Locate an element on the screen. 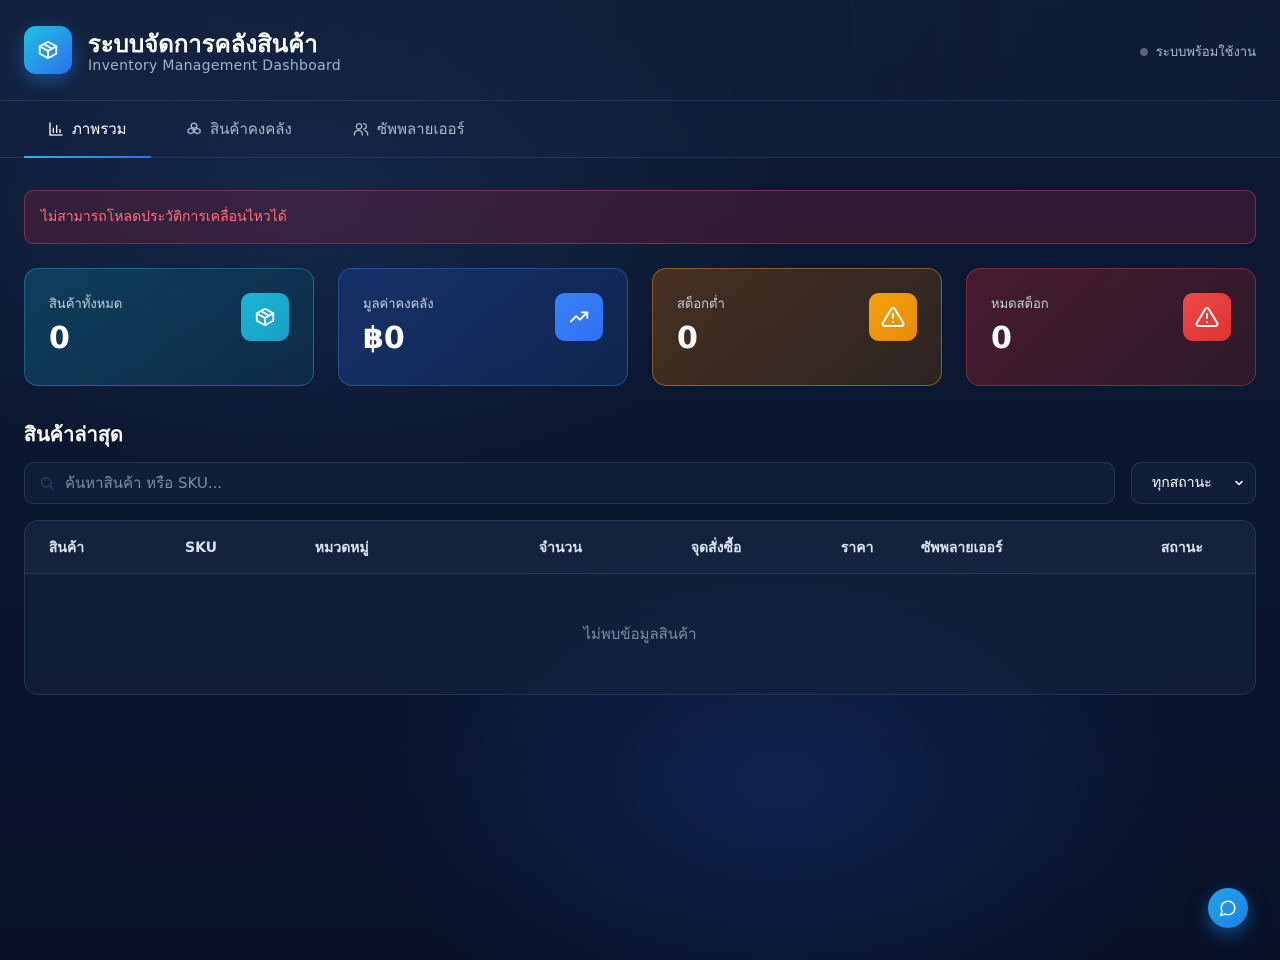 The height and width of the screenshot is (960, 1280). status-dot is located at coordinates (1143, 51).